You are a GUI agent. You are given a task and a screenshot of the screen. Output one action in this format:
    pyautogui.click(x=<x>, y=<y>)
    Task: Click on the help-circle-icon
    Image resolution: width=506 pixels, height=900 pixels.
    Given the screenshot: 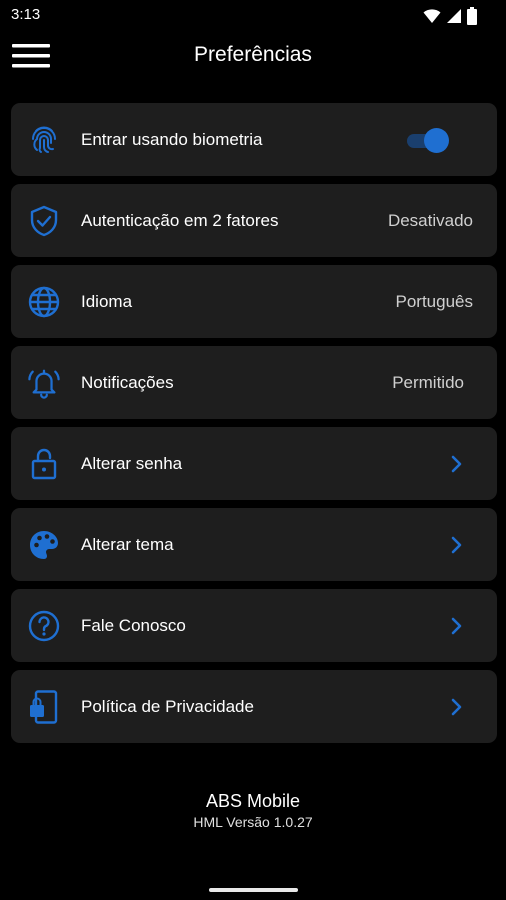 What is the action you would take?
    pyautogui.click(x=44, y=626)
    